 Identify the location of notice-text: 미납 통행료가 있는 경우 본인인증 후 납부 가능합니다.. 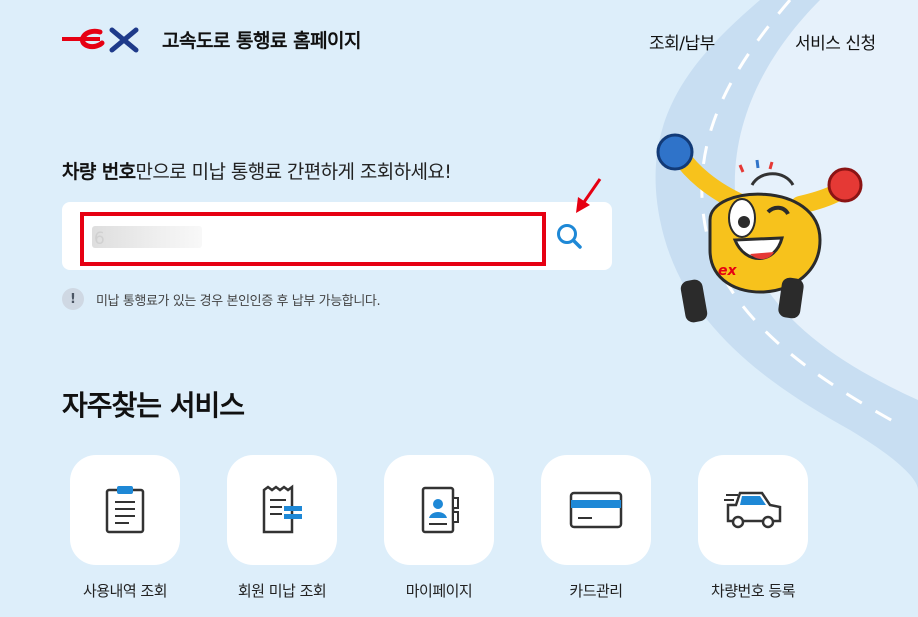
(238, 301).